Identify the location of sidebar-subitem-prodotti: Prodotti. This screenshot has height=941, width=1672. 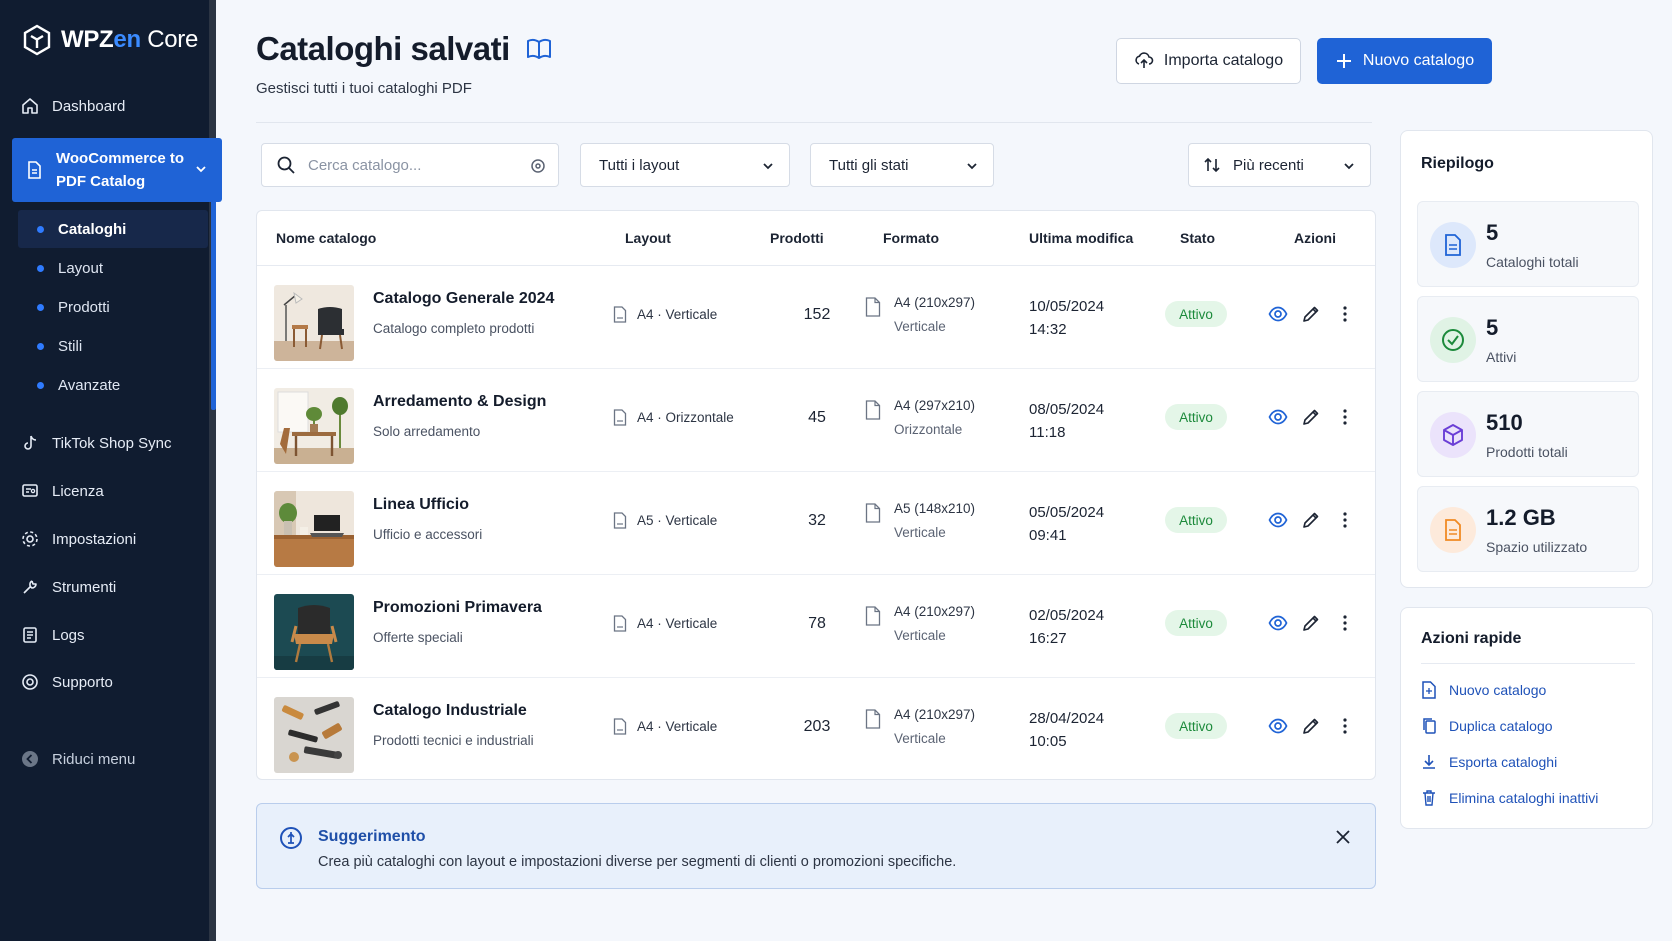
(113, 307).